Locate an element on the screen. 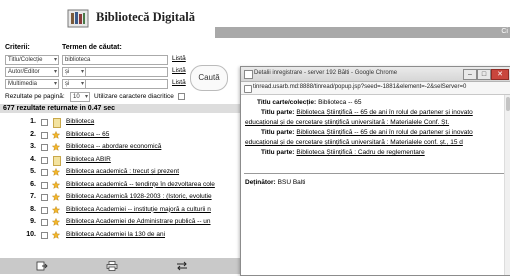 The width and height of the screenshot is (510, 276). transfer-icon is located at coordinates (182, 266).